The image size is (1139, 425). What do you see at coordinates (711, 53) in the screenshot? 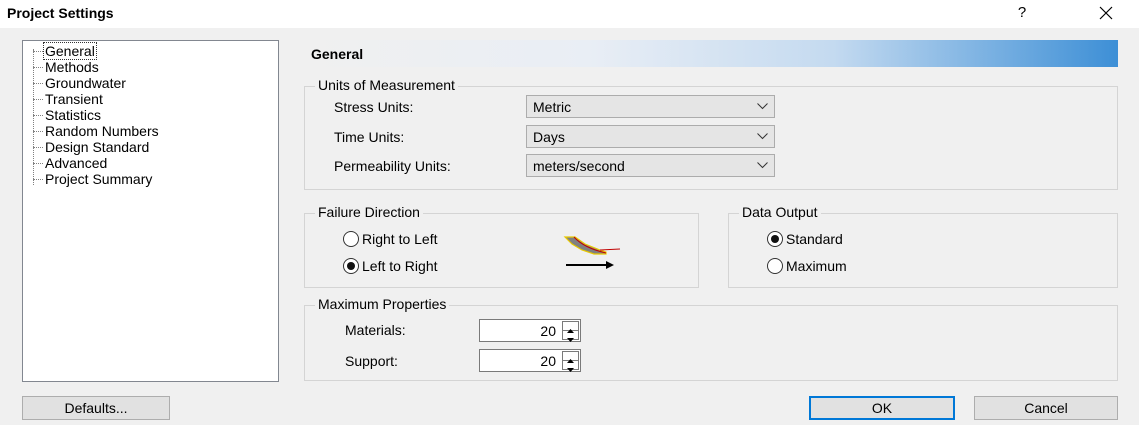
I see `panel-header: General` at bounding box center [711, 53].